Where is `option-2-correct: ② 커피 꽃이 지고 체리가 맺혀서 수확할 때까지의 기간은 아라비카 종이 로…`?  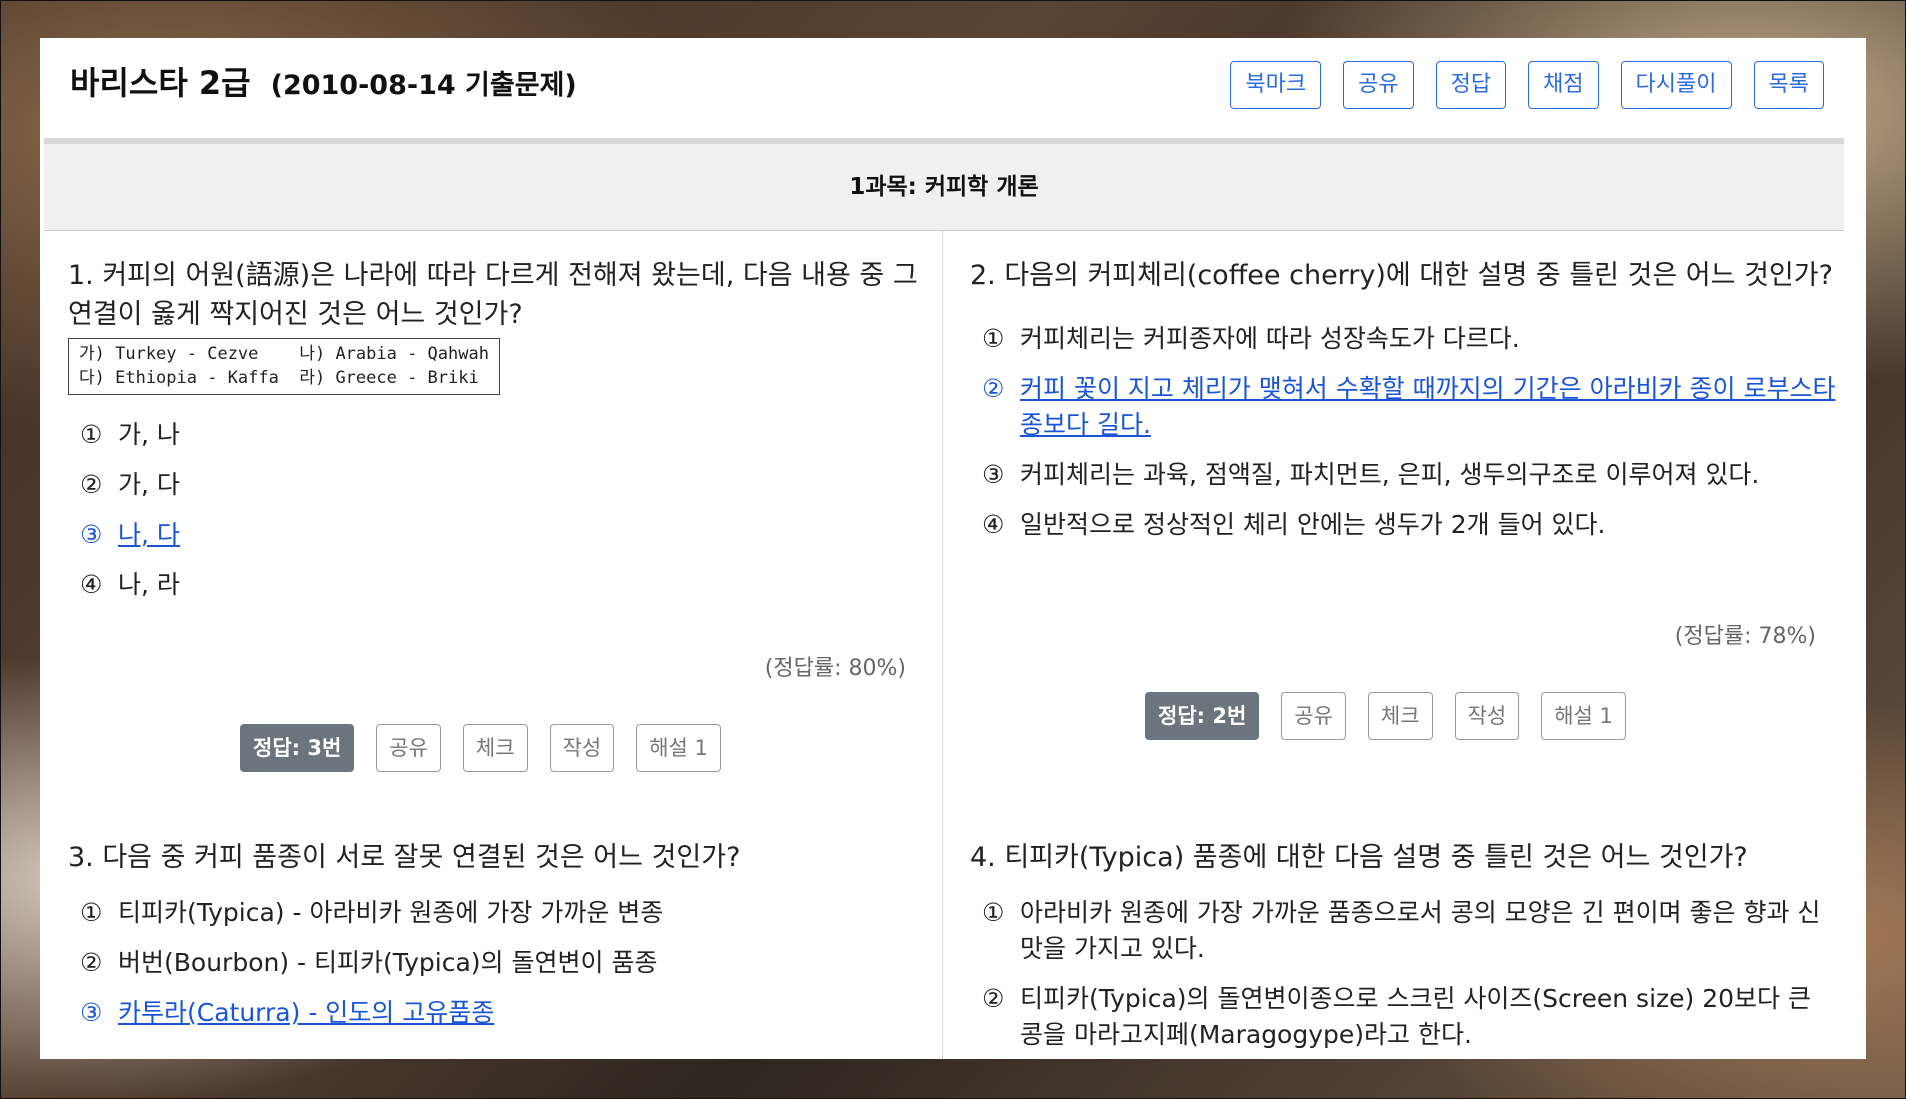
option-2-correct: ② 커피 꽃이 지고 체리가 맺혀서 수확할 때까지의 기간은 아라비카 종이 로… is located at coordinates (1411, 407).